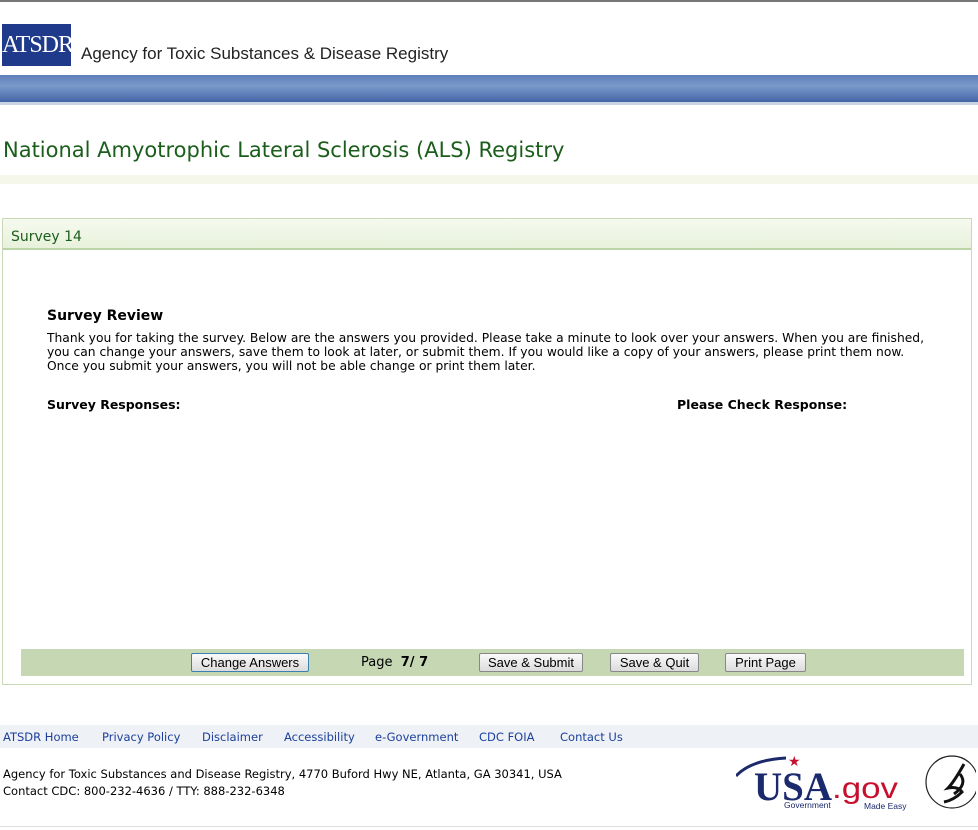  I want to click on svg-text: Government, so click(807, 805).